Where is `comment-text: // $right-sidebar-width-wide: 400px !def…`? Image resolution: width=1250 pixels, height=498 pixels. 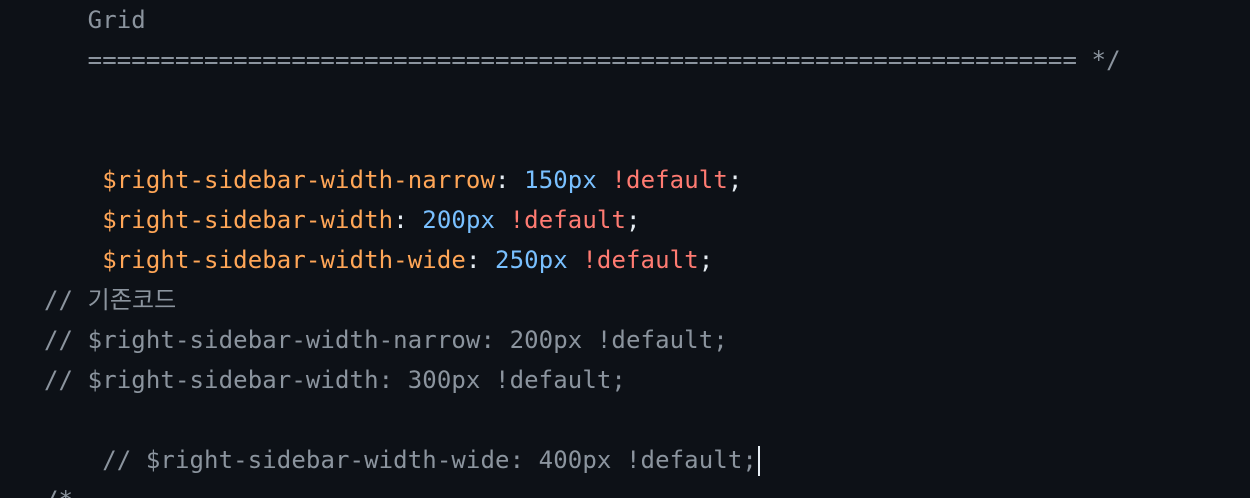 comment-text: // $right-sidebar-width-wide: 400px !def… is located at coordinates (429, 460).